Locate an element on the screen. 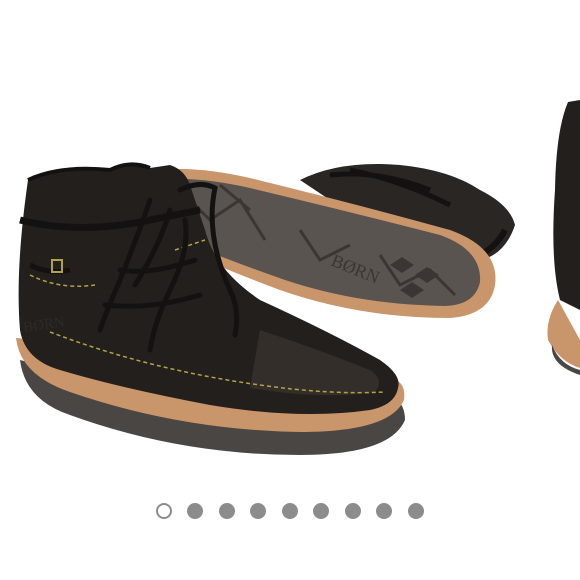  next-slide-peek is located at coordinates (563, 237).